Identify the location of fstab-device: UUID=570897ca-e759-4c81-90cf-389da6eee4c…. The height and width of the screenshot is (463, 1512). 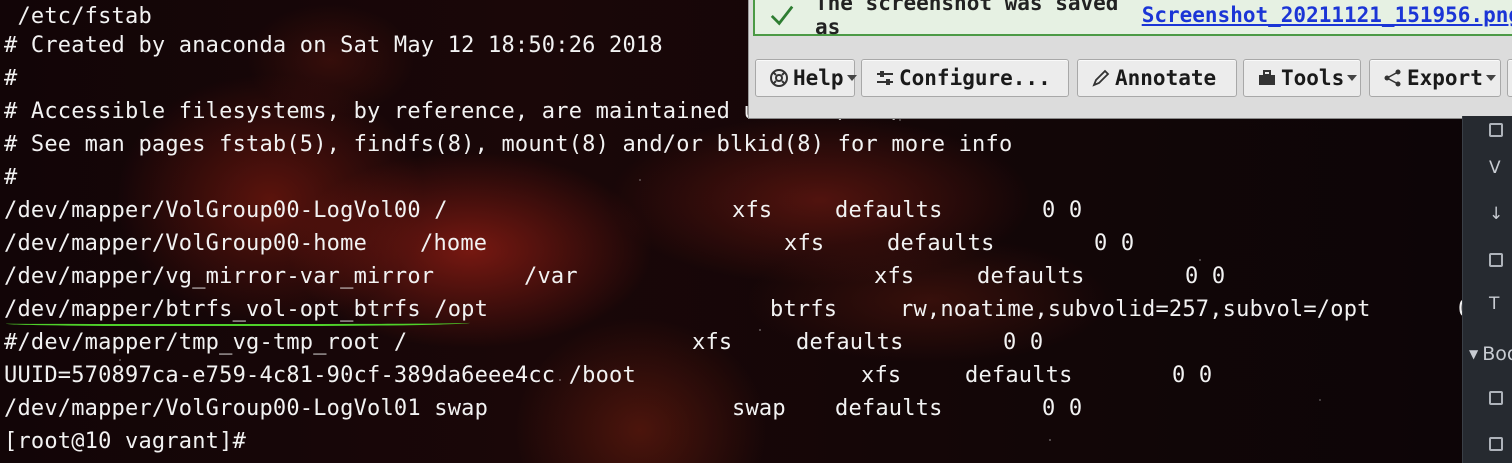
(320, 375).